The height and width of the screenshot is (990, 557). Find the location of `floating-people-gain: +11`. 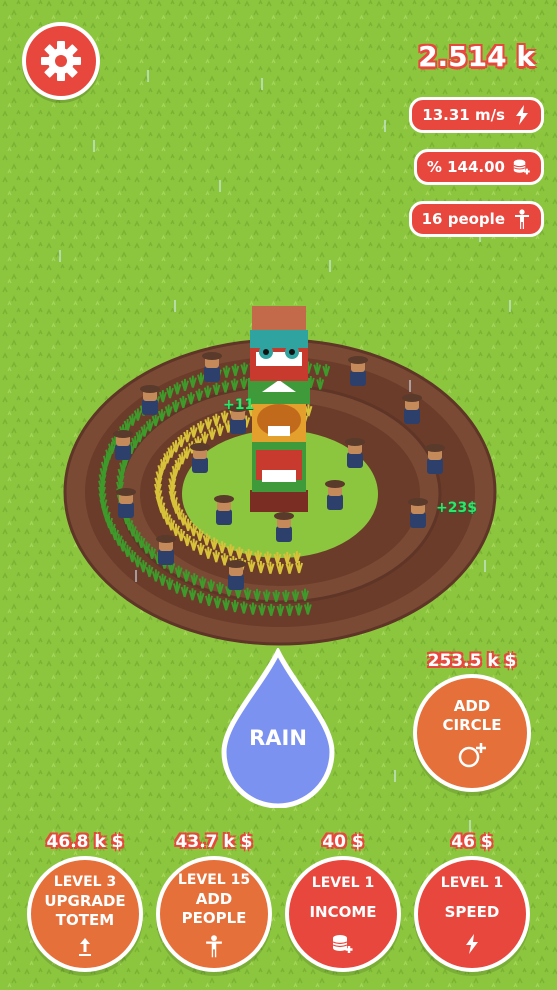

floating-people-gain: +11 is located at coordinates (239, 405).